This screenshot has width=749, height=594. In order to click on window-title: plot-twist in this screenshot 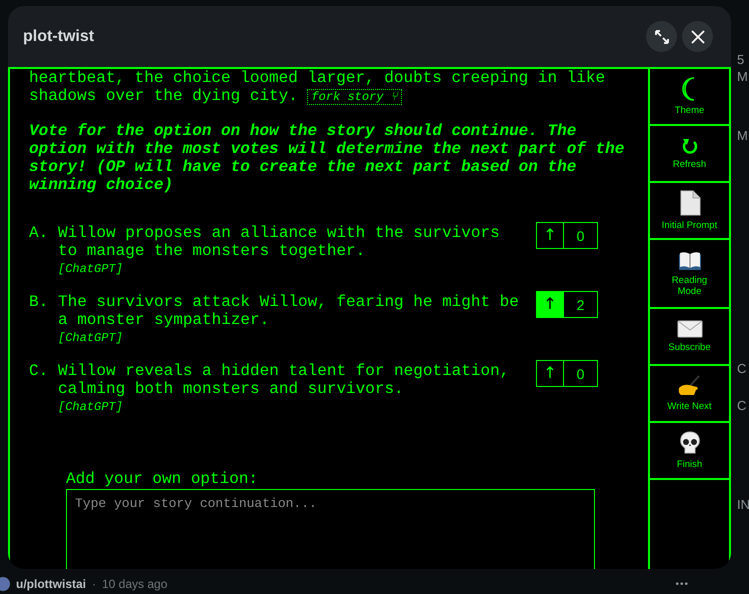, I will do `click(59, 37)`.